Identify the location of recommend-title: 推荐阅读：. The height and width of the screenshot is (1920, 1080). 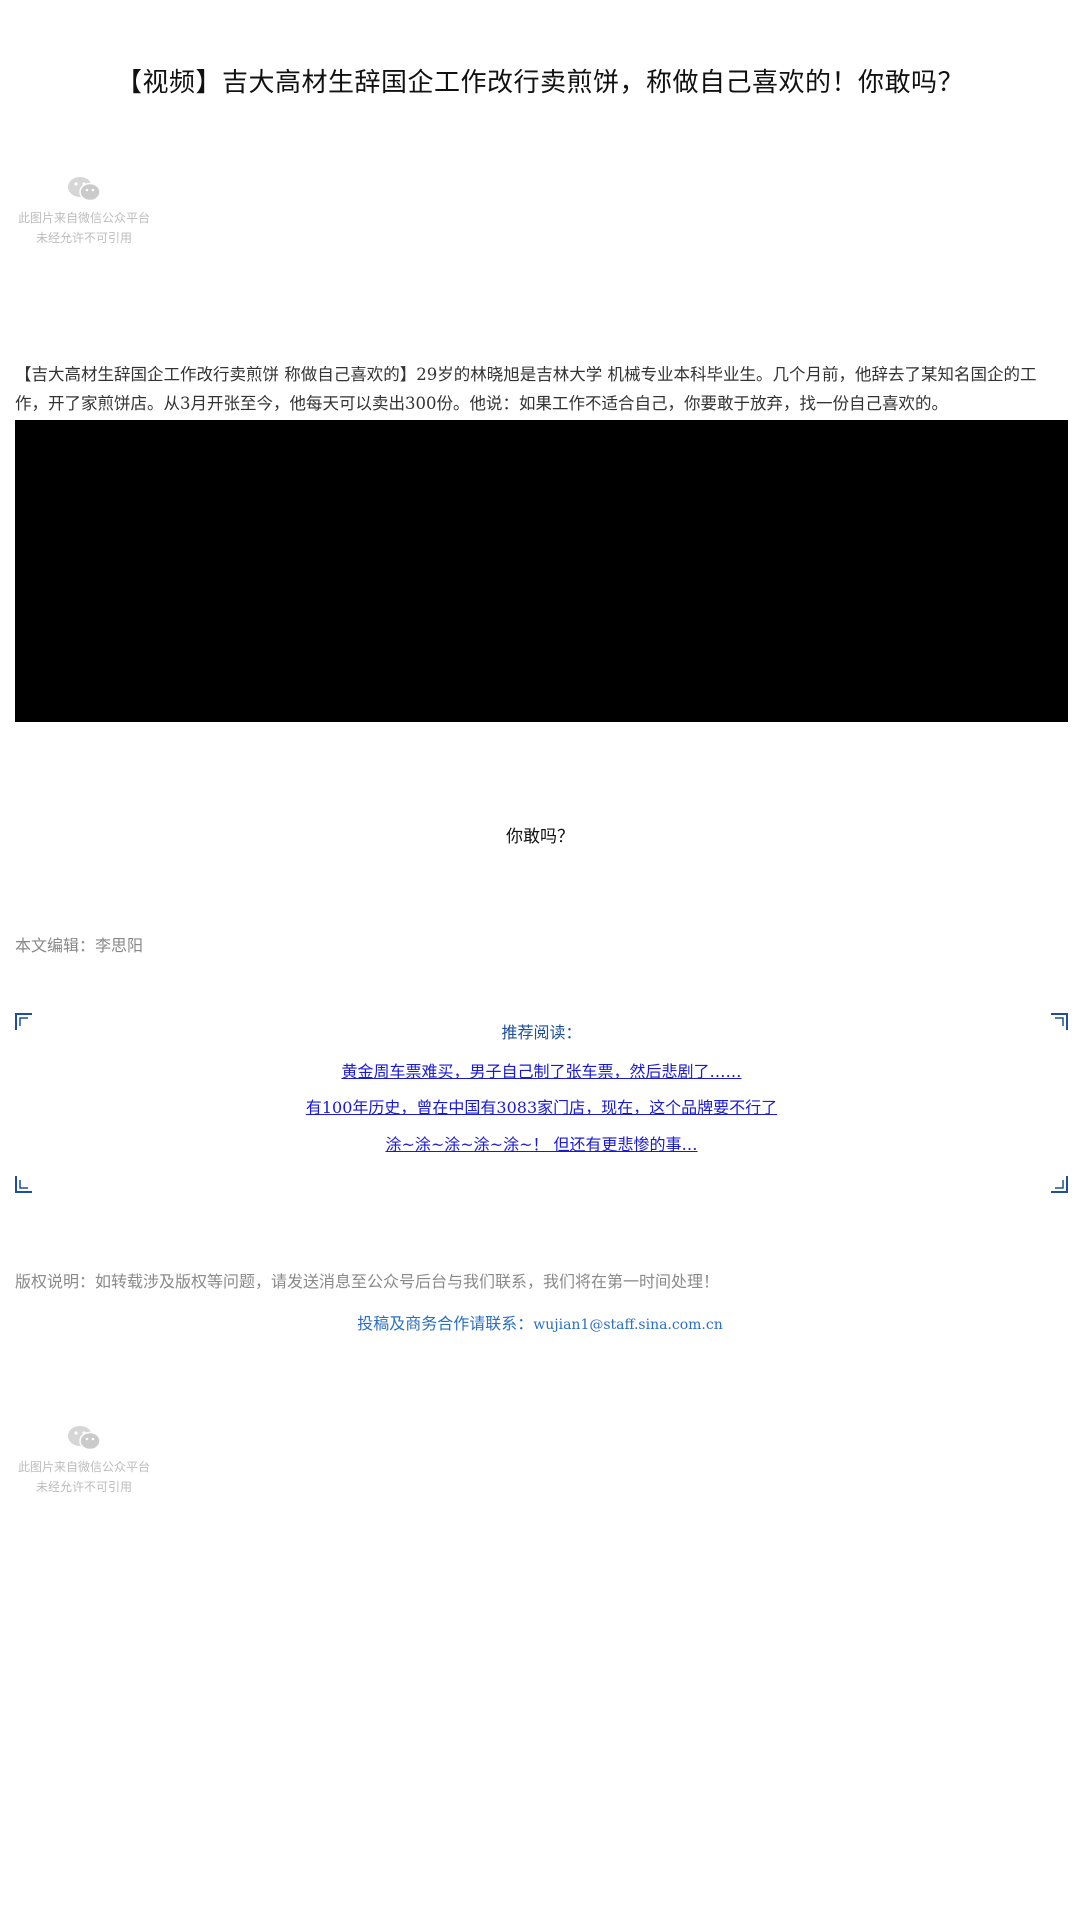
(541, 1032).